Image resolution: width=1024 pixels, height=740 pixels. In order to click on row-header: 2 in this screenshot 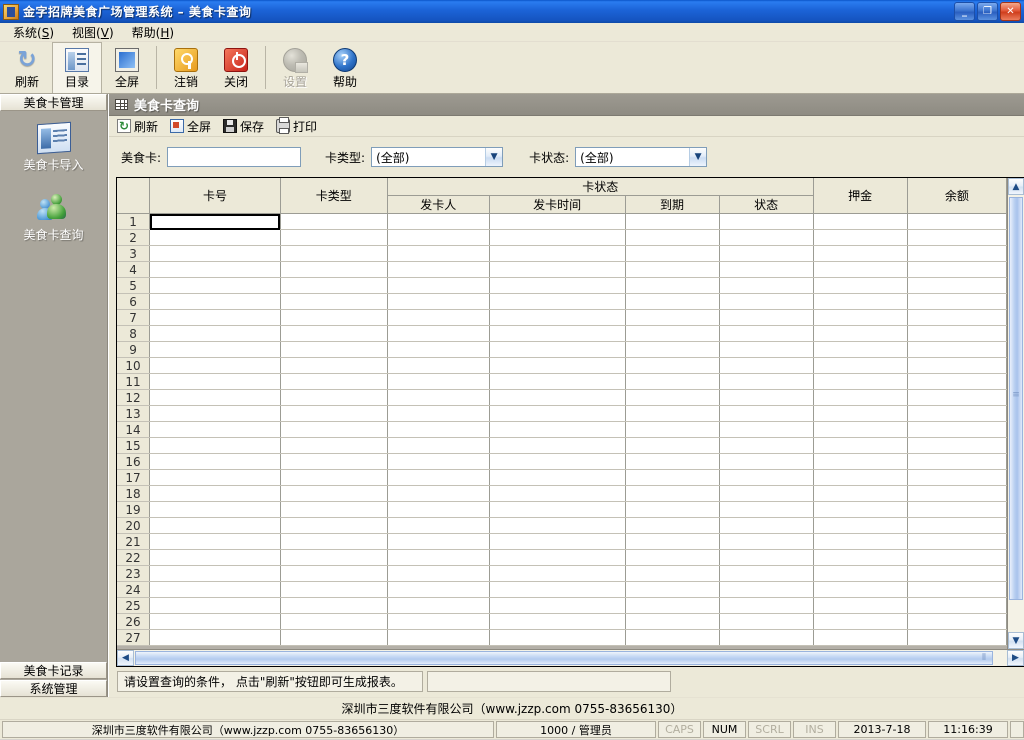, I will do `click(134, 237)`.